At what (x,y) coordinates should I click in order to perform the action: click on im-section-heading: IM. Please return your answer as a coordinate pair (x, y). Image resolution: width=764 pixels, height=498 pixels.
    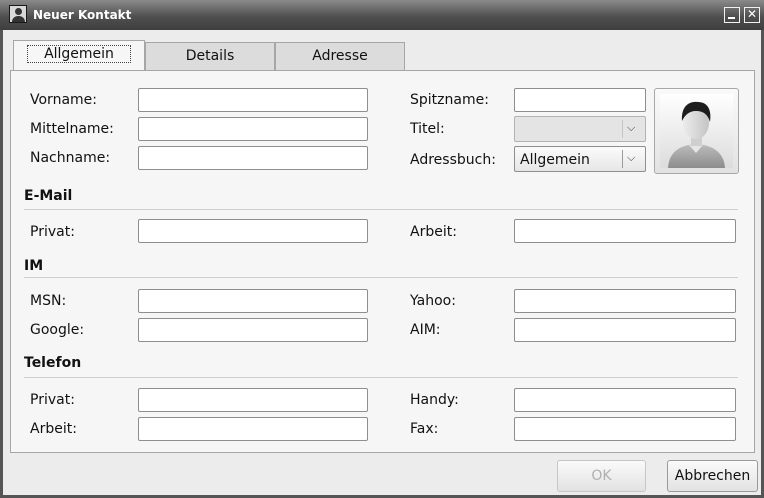
    Looking at the image, I should click on (34, 266).